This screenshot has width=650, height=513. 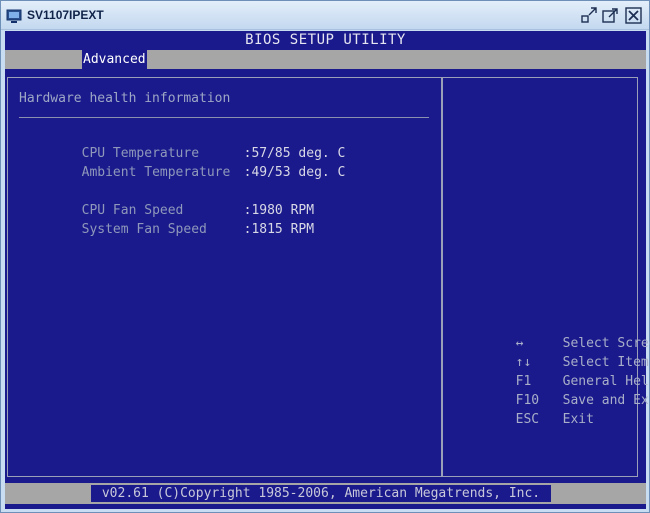 What do you see at coordinates (442, 277) in the screenshot?
I see `panel-divider` at bounding box center [442, 277].